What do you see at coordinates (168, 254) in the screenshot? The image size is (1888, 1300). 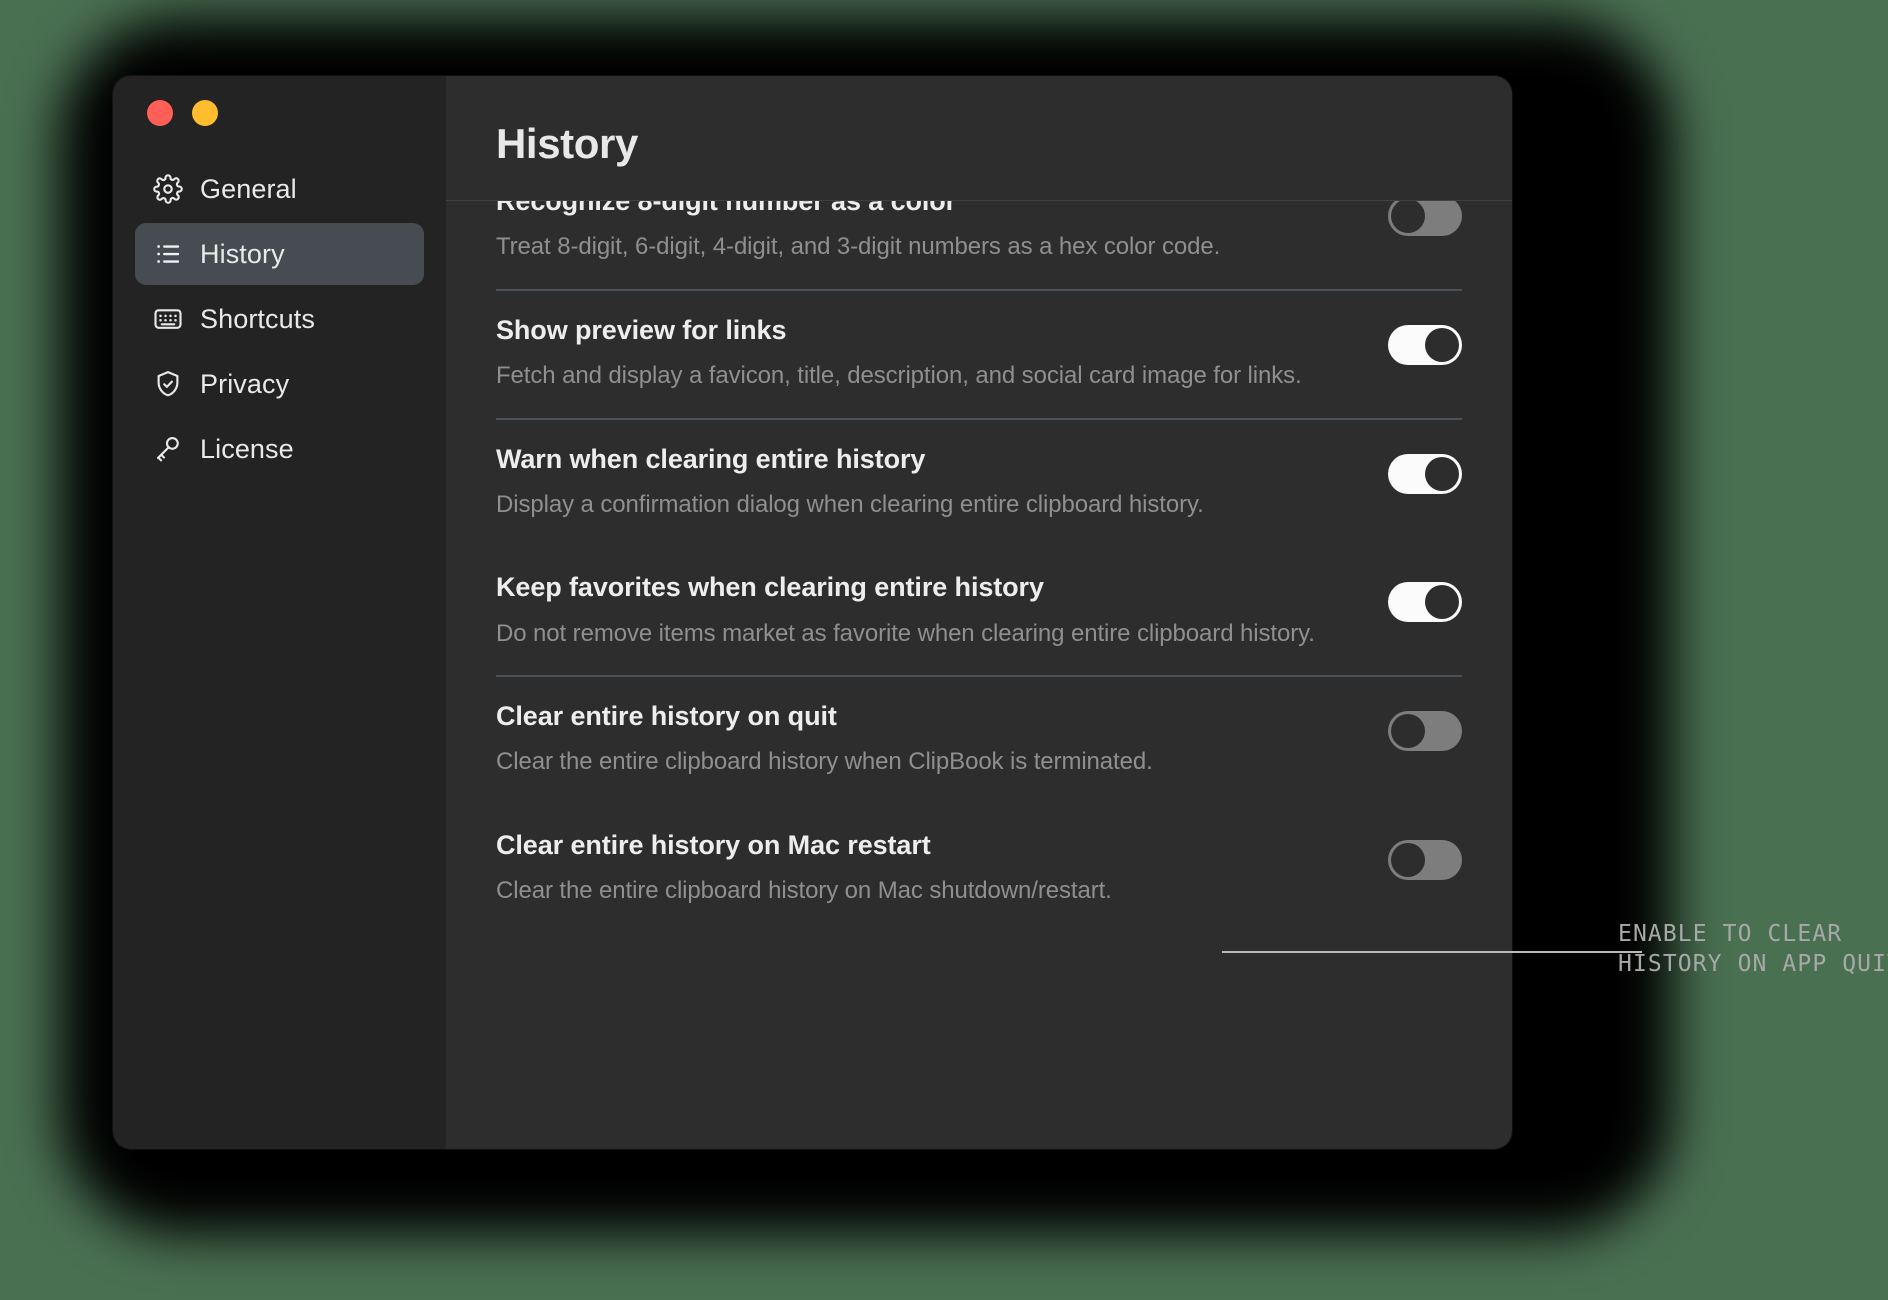 I see `list-icon` at bounding box center [168, 254].